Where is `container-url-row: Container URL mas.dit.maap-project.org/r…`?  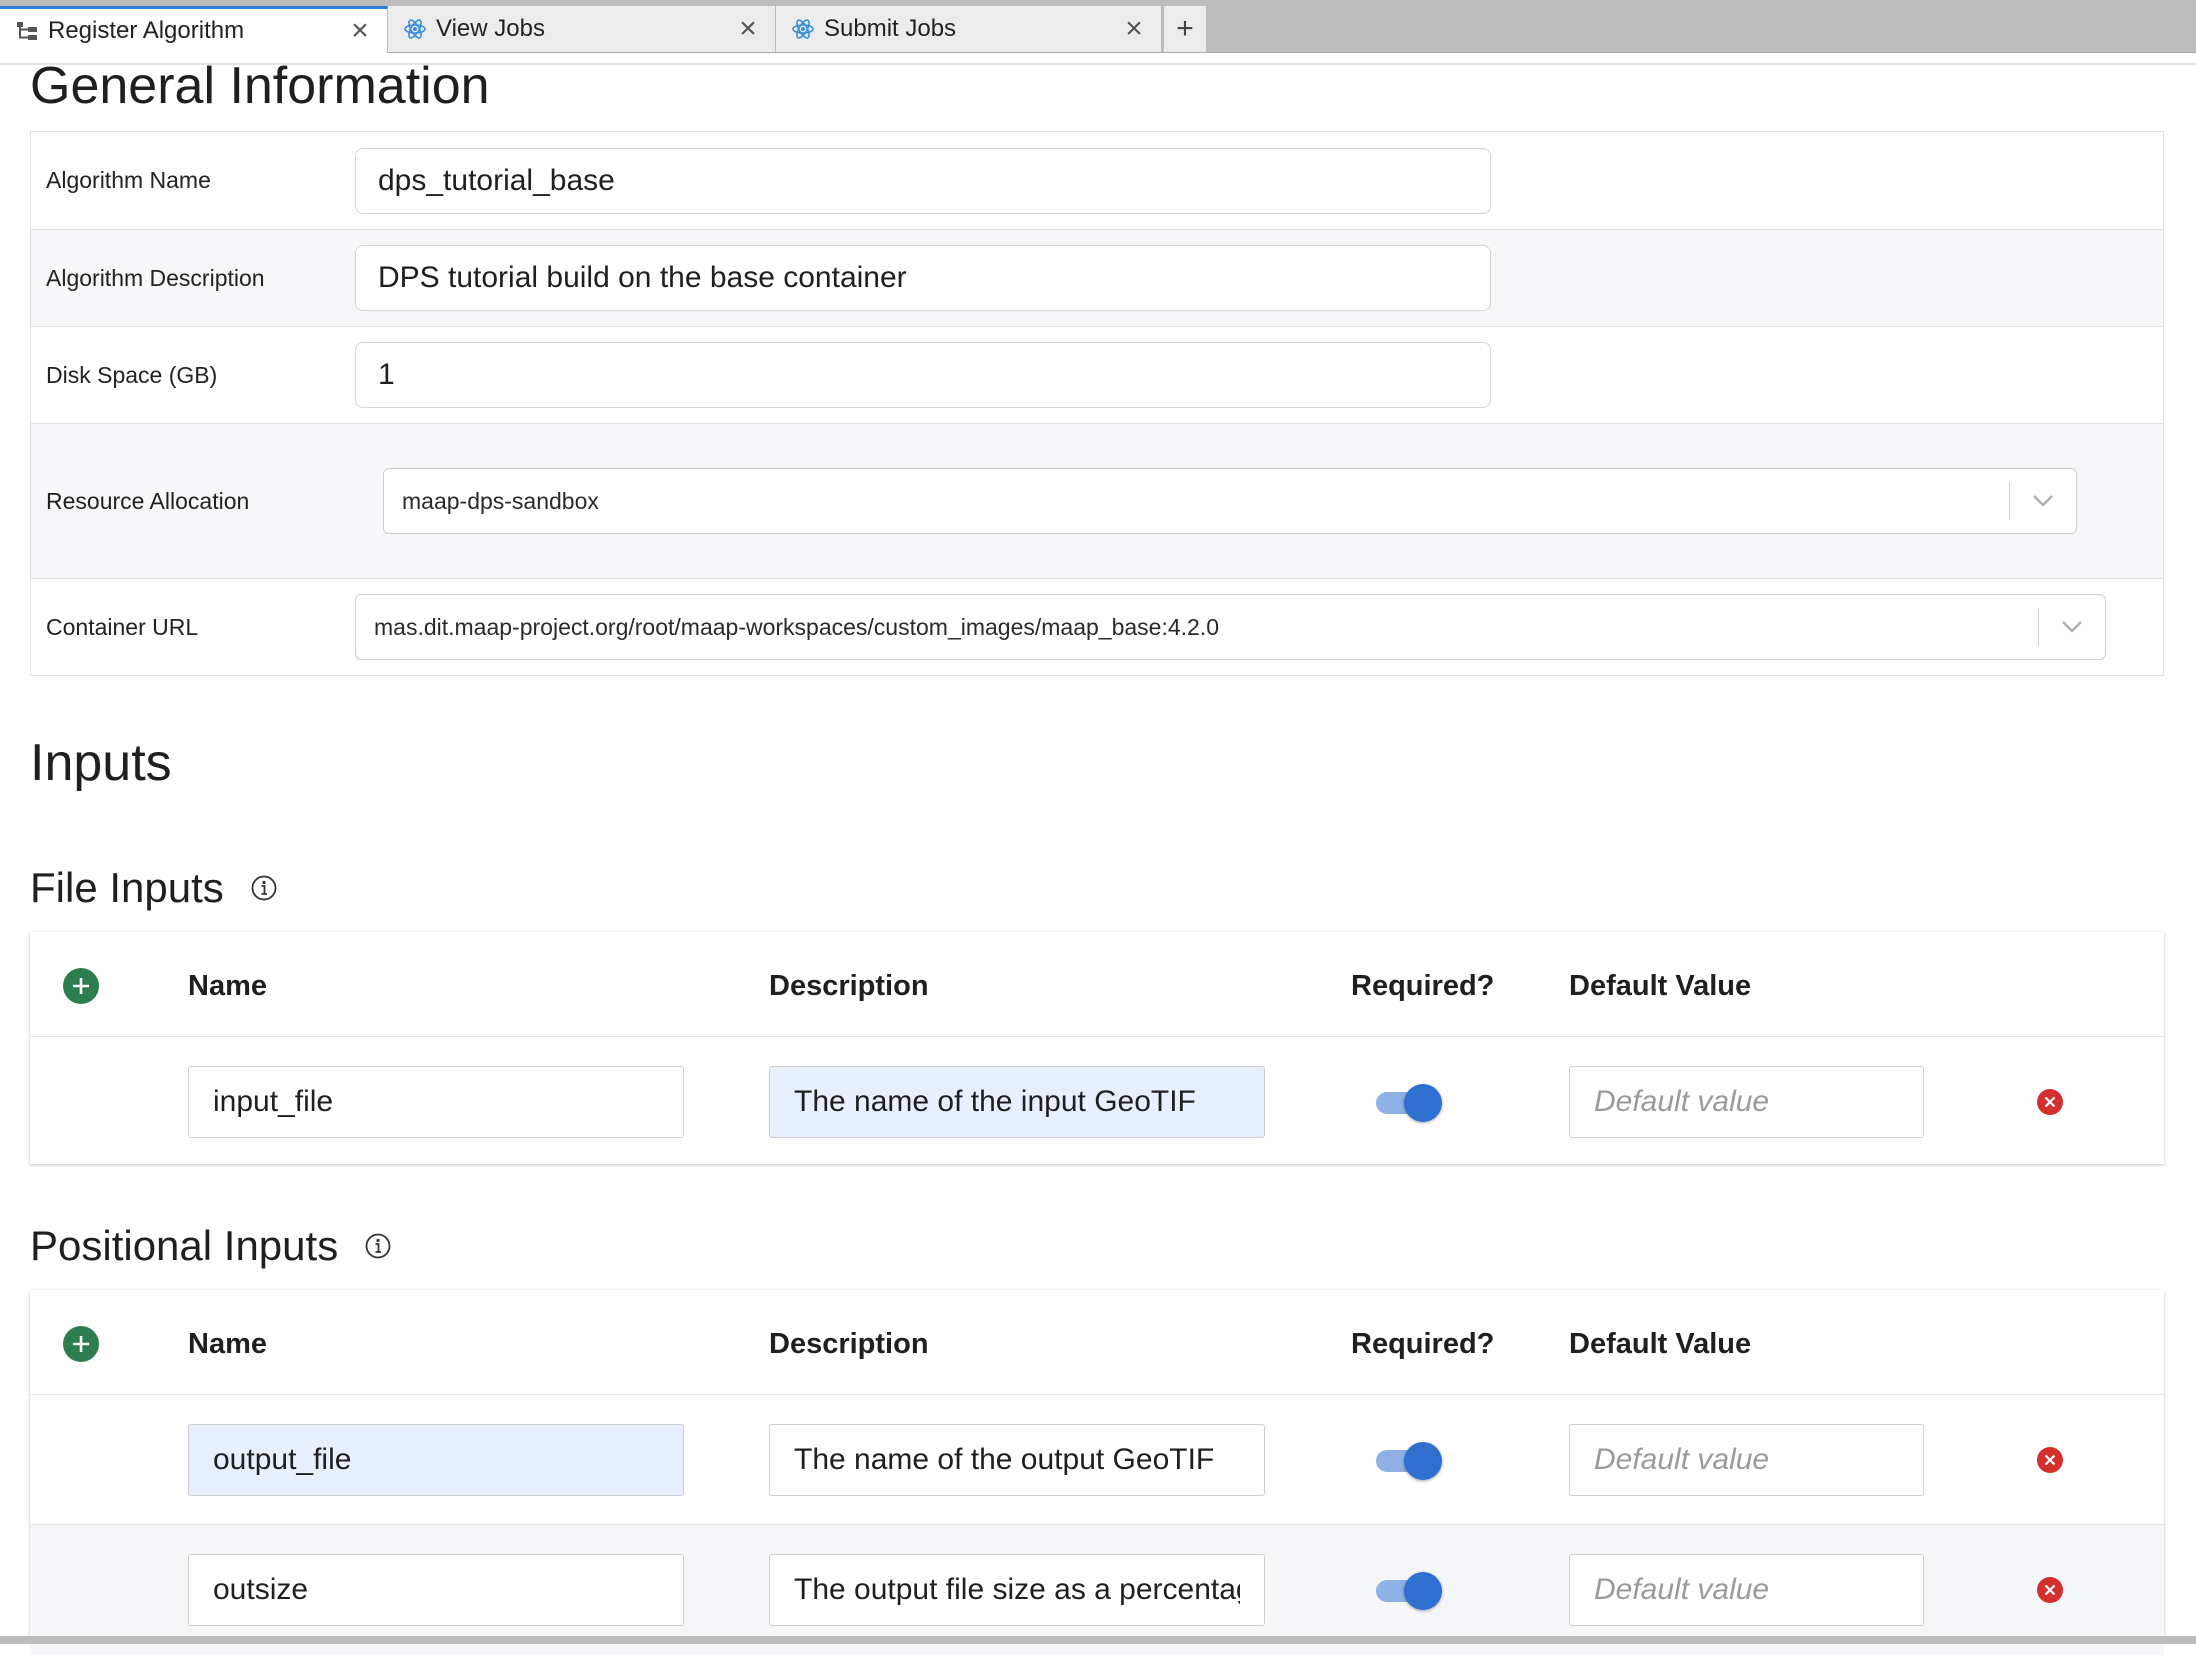
container-url-row: Container URL mas.dit.maap-project.org/r… is located at coordinates (1097, 626).